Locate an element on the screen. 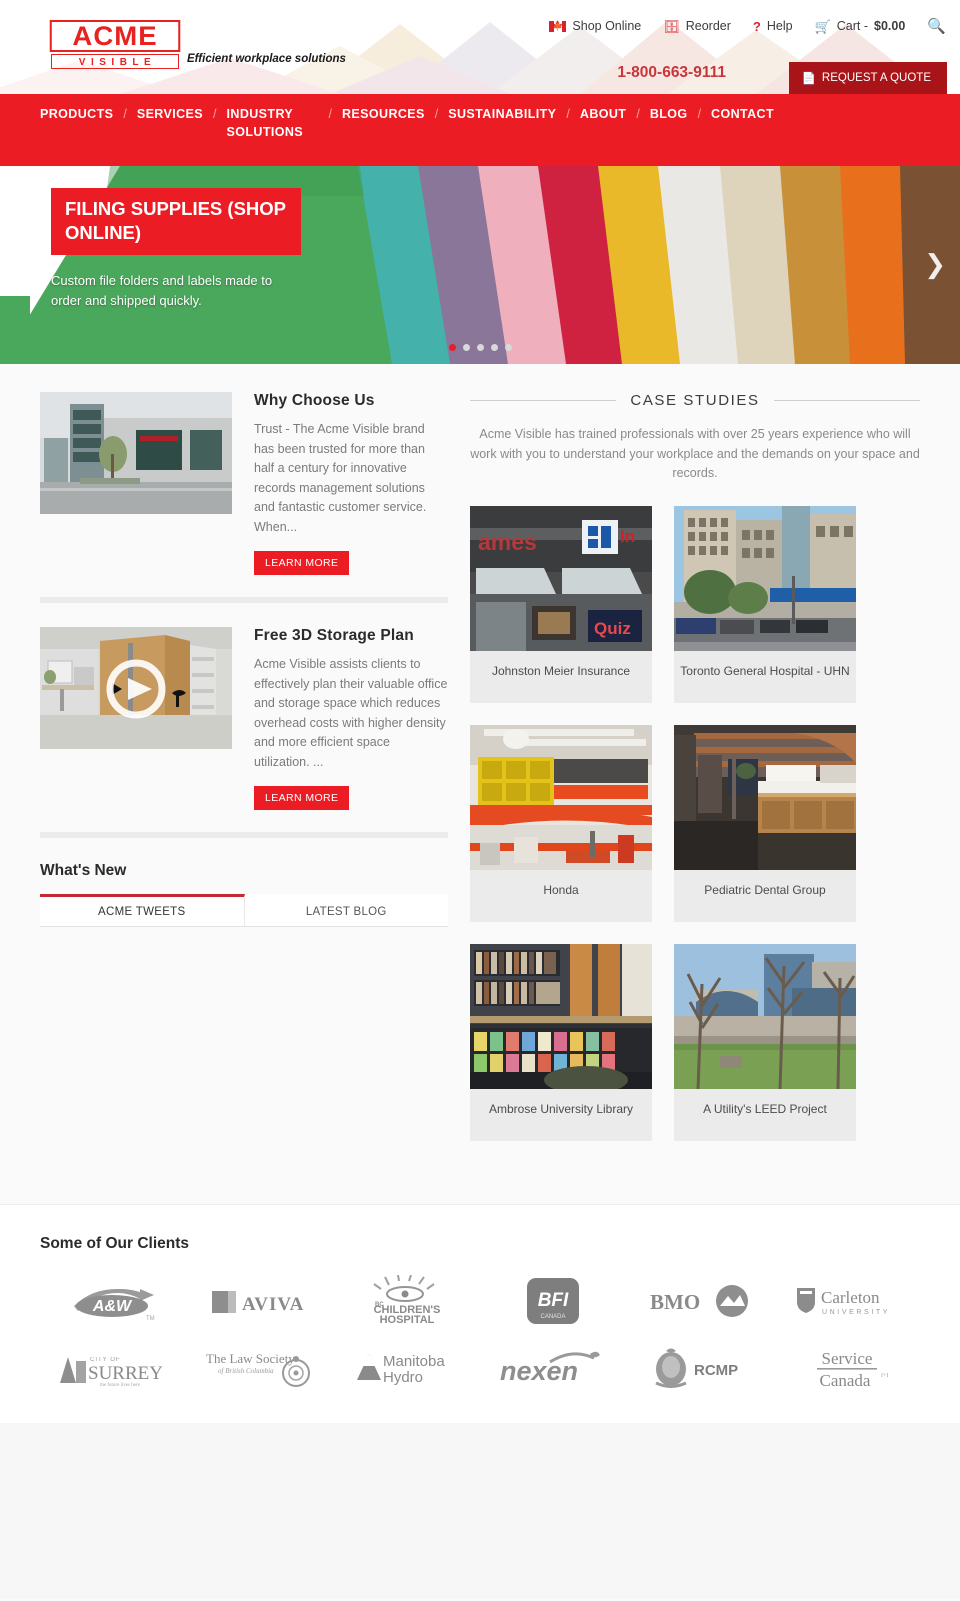 The image size is (960, 1601). rule-left is located at coordinates (543, 400).